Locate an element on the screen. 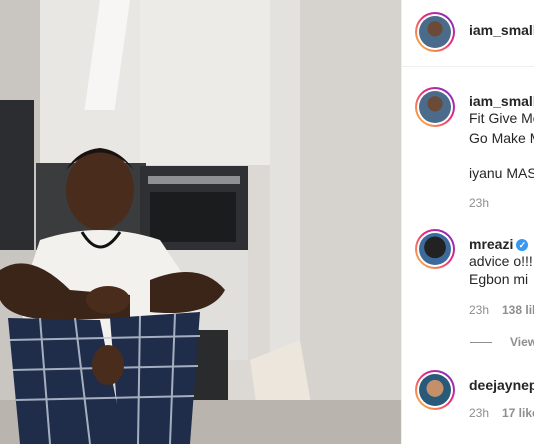 This screenshot has height=444, width=534. comment-username: mreazi ✓ is located at coordinates (499, 244).